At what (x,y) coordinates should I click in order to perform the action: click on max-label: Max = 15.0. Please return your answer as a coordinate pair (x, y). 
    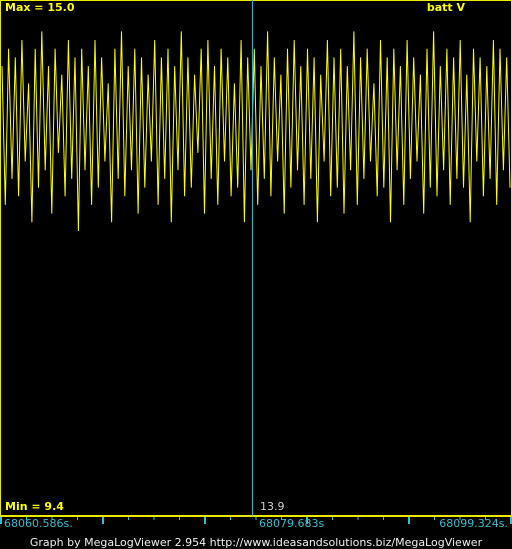
    Looking at the image, I should click on (40, 7).